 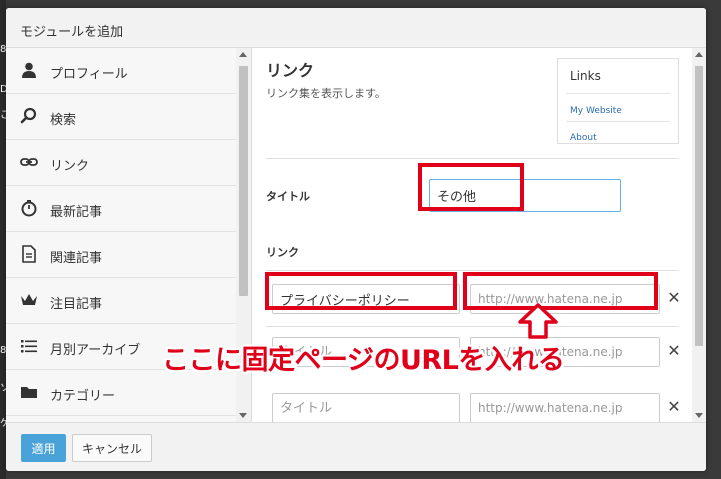 What do you see at coordinates (29, 208) in the screenshot?
I see `stopwatch-icon` at bounding box center [29, 208].